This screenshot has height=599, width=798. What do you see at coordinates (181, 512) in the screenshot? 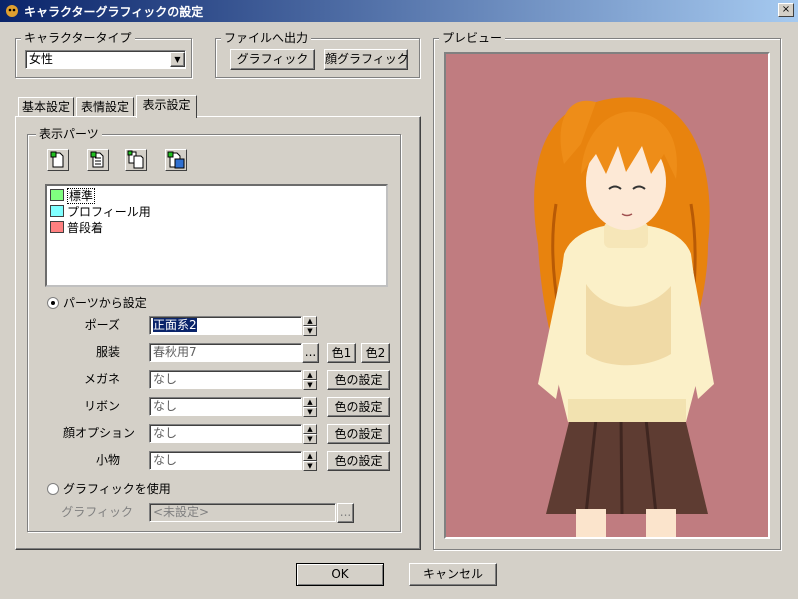
I see `graphic-path-value: <未設定>` at bounding box center [181, 512].